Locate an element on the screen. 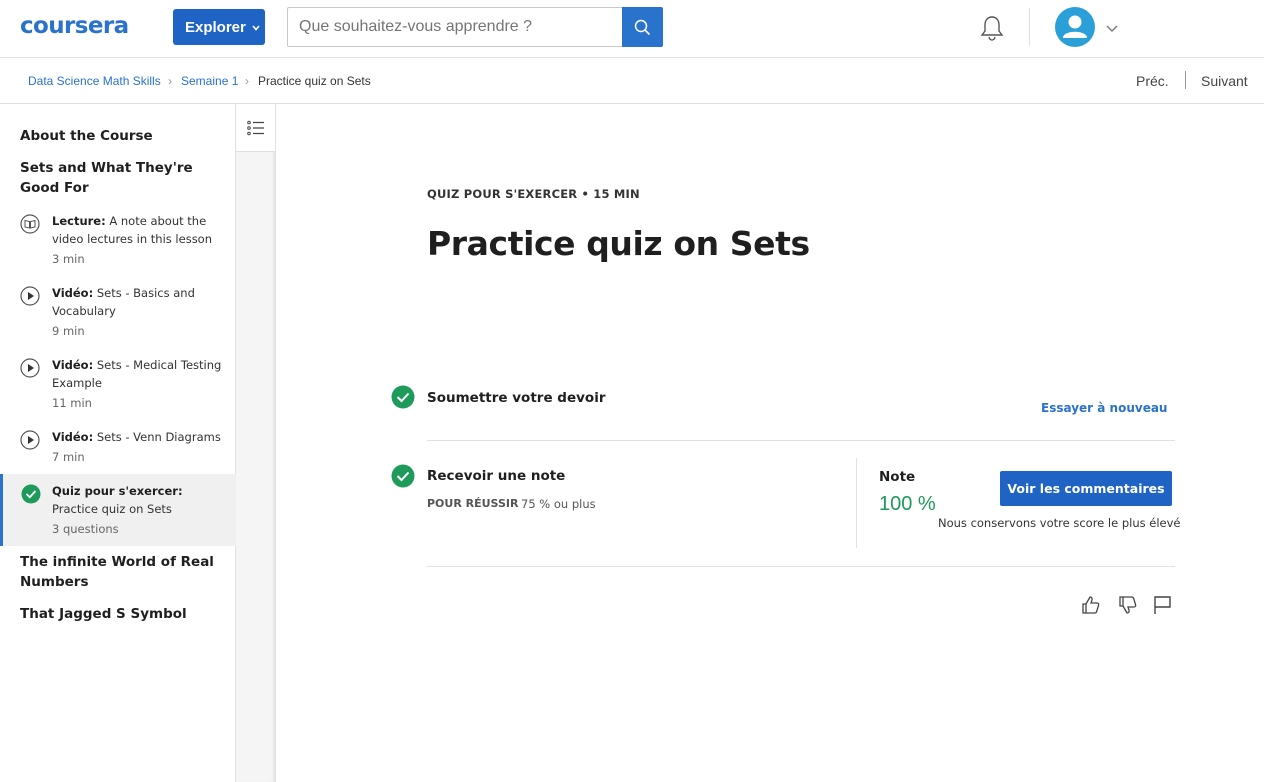  toggle-outline-button is located at coordinates (255, 128).